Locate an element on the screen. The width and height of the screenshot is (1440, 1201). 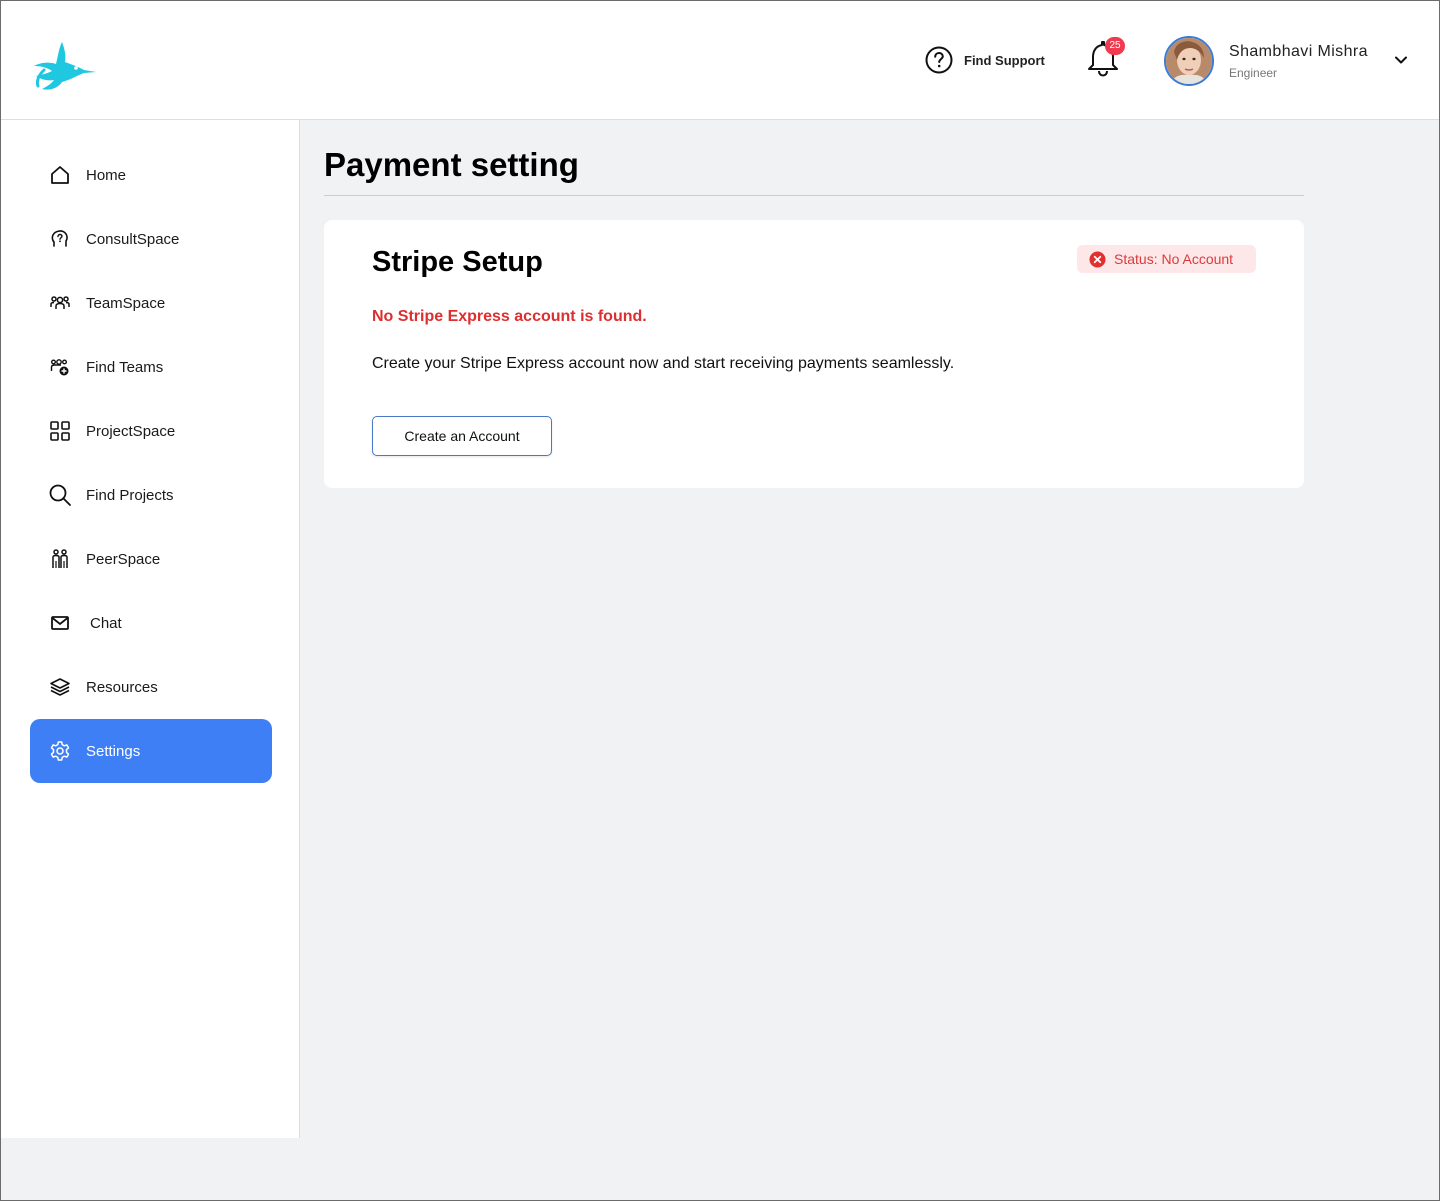
sidebar-item-label: Resources is located at coordinates (122, 687).